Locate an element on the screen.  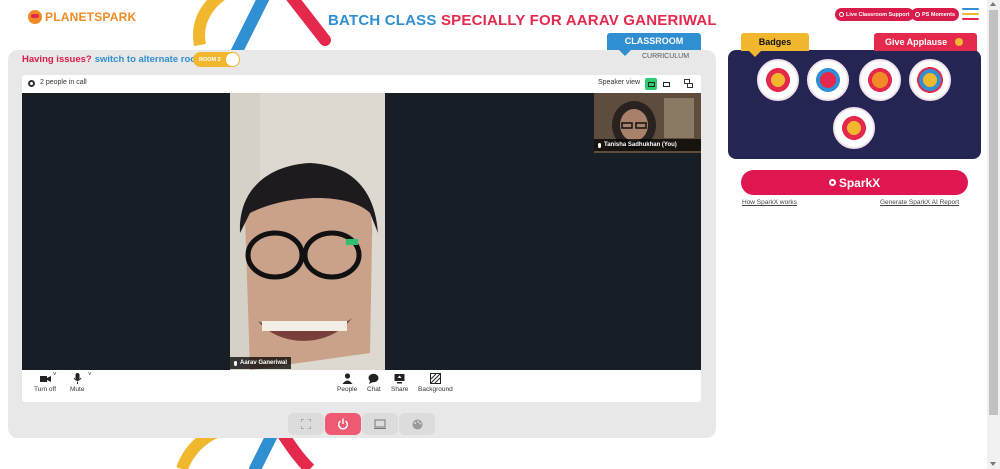
badge-fist is located at coordinates (828, 80).